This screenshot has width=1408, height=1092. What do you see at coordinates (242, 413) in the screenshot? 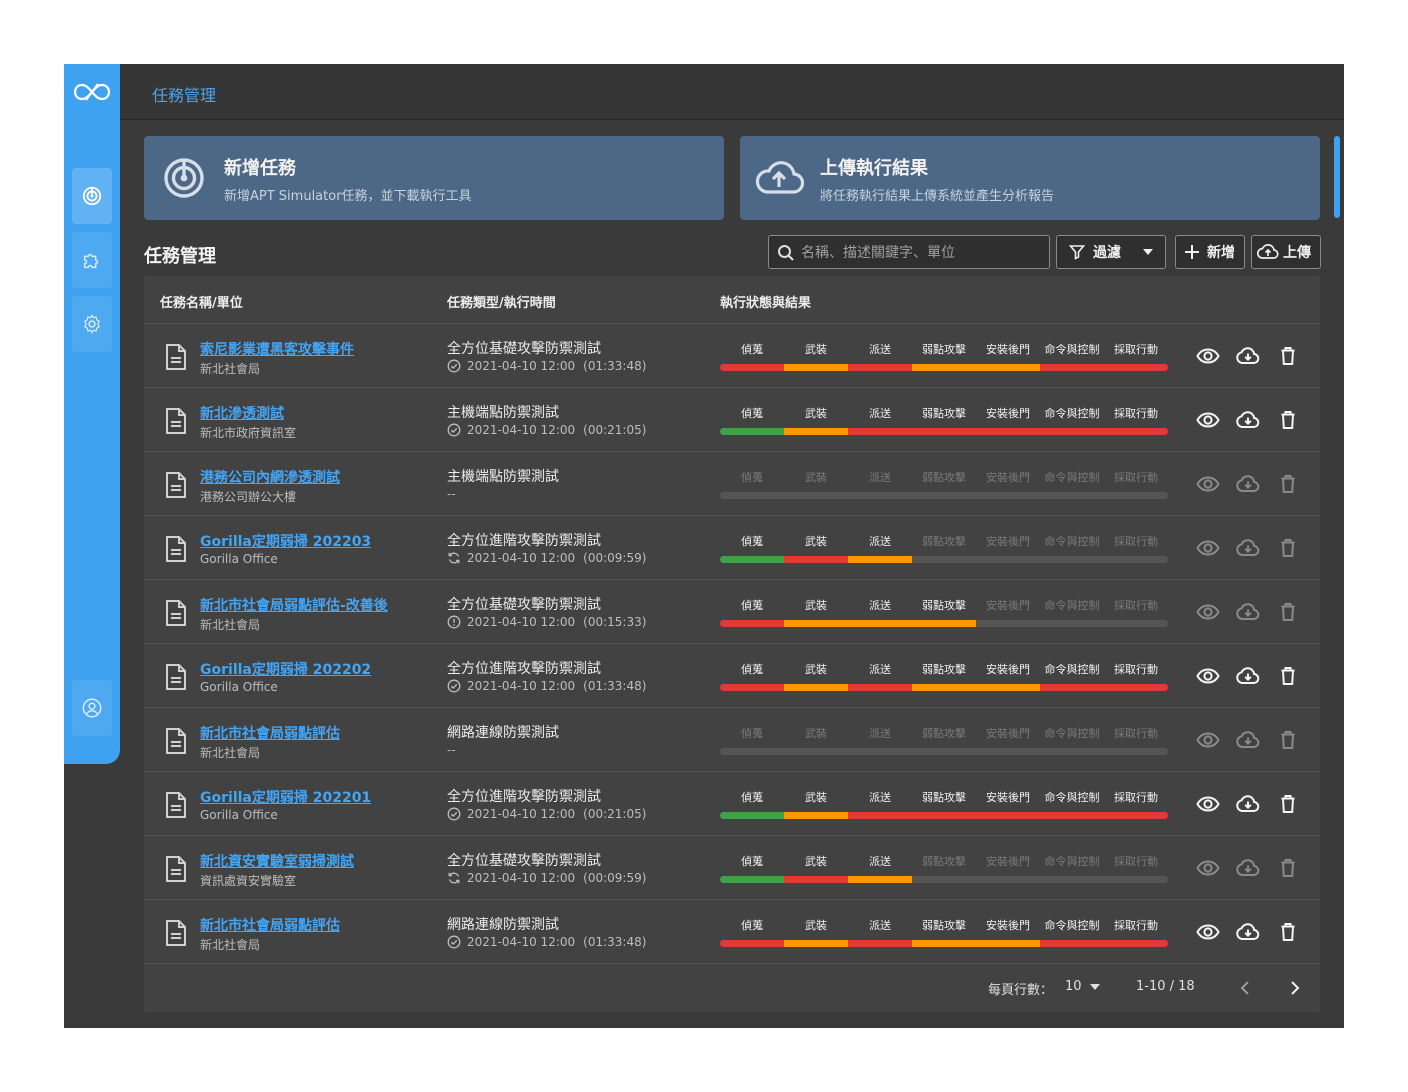
I see `task-name-link: 新北滲透測試` at bounding box center [242, 413].